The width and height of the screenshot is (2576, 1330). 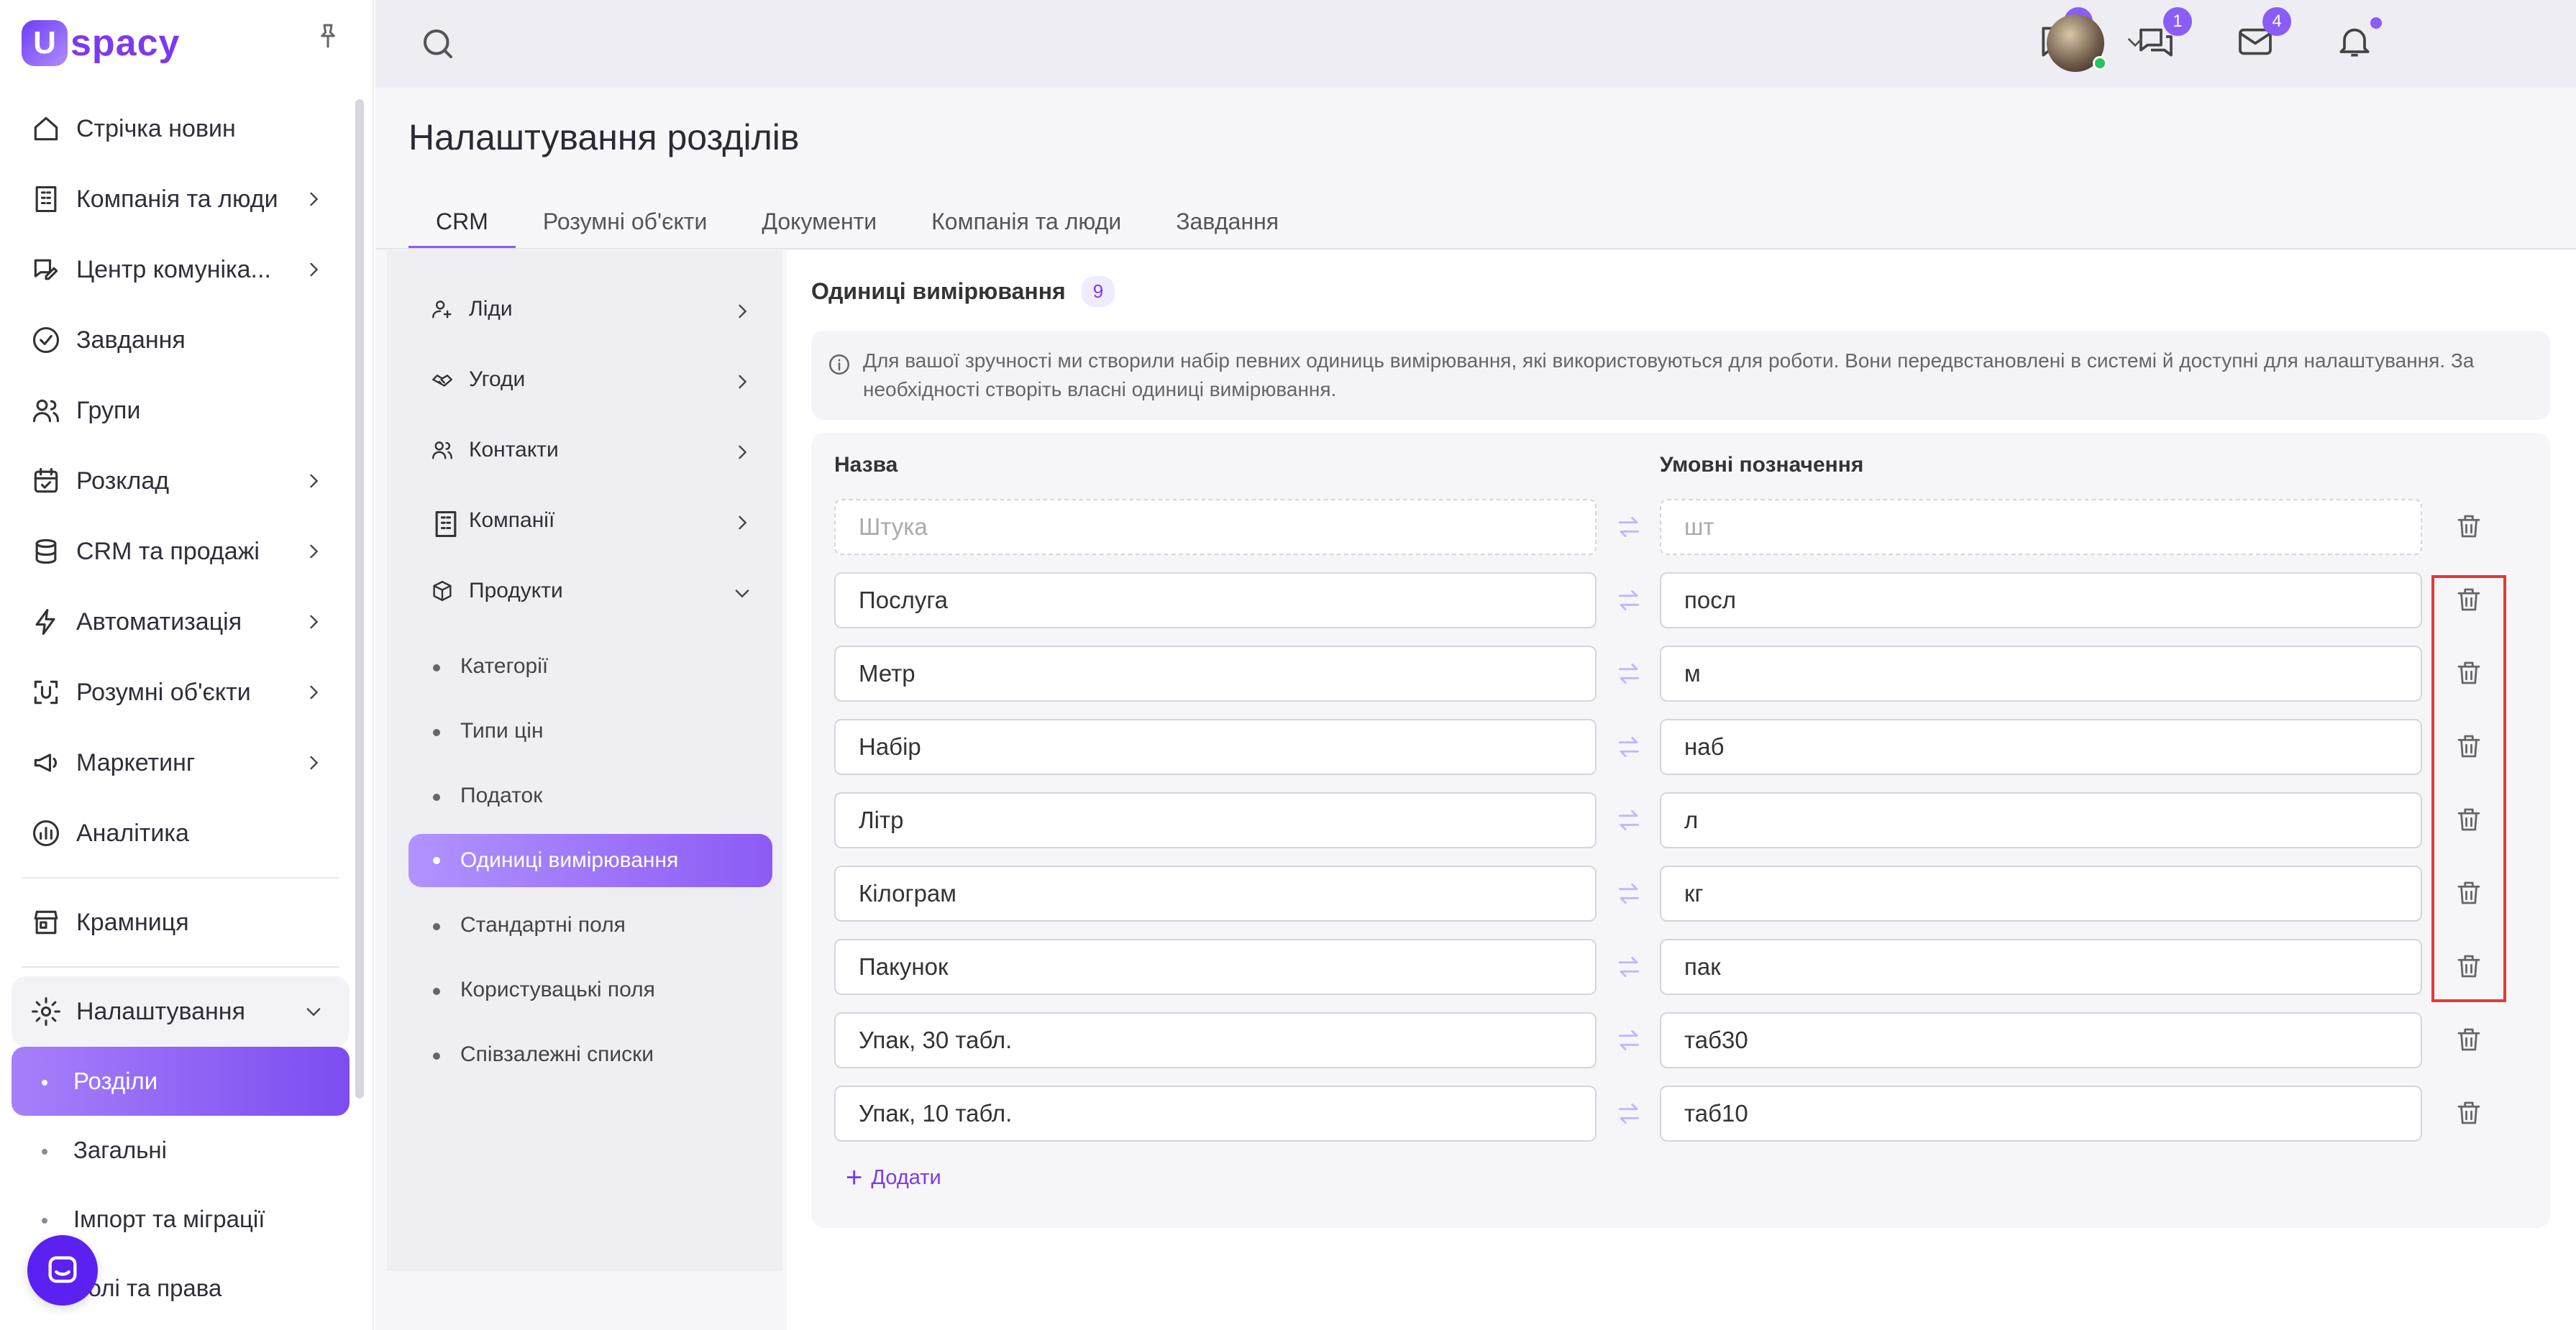 I want to click on calendar-icon, so click(x=46, y=481).